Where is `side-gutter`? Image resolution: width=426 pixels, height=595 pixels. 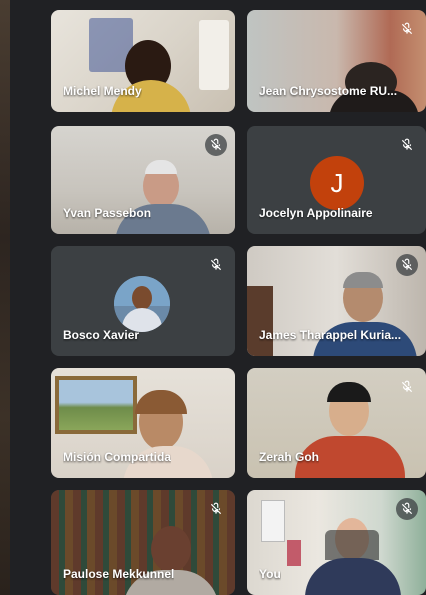 side-gutter is located at coordinates (26, 297).